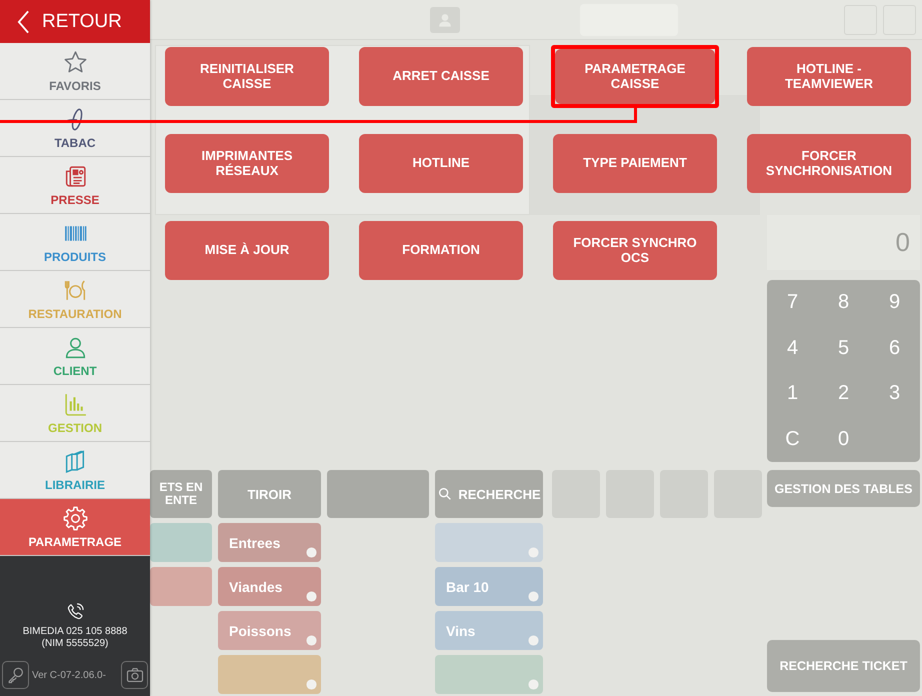  I want to click on toolbar-button: ETS EN ENTE, so click(181, 494).